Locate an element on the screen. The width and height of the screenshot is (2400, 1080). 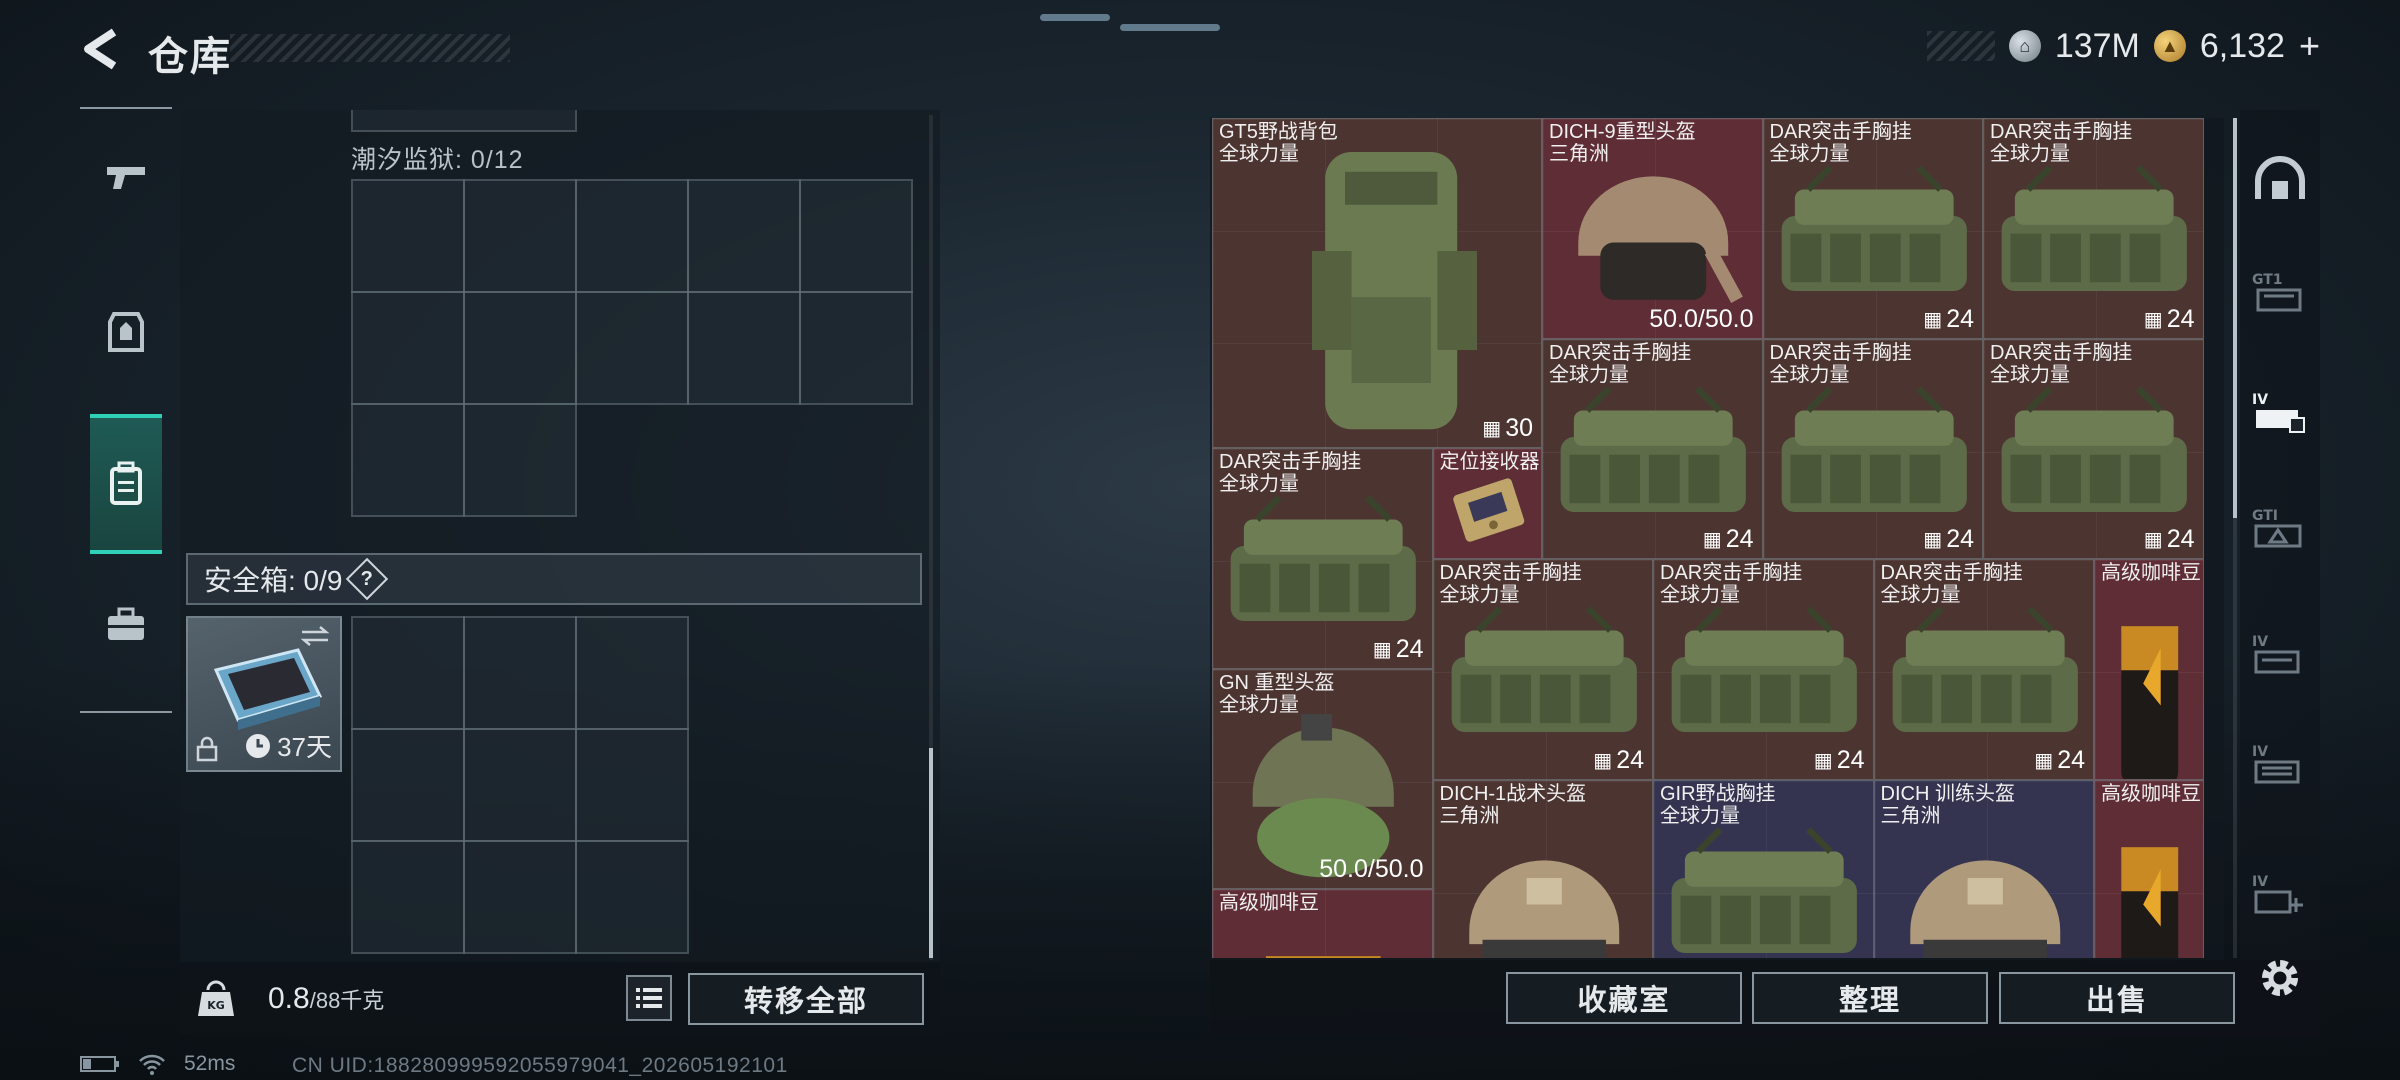
item-quantity: 50.0/50.0 is located at coordinates (1371, 869).